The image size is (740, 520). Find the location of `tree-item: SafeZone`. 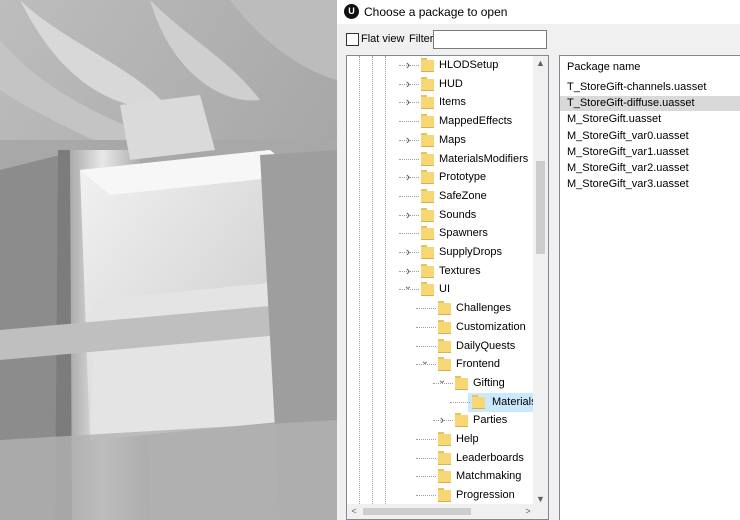

tree-item: SafeZone is located at coordinates (441, 196).